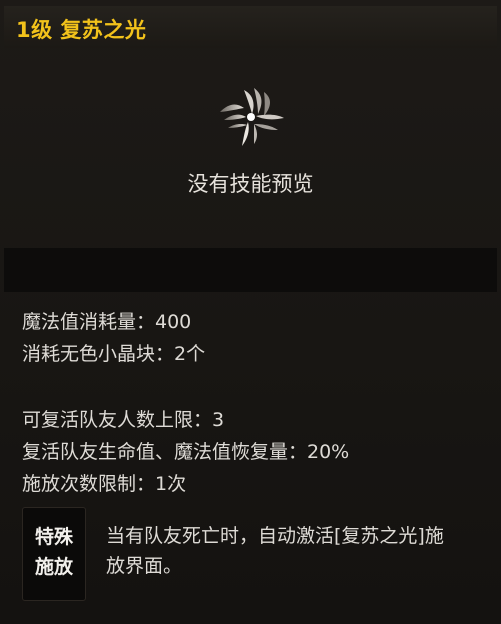  What do you see at coordinates (53, 537) in the screenshot?
I see `special-badge-line1: 特殊` at bounding box center [53, 537].